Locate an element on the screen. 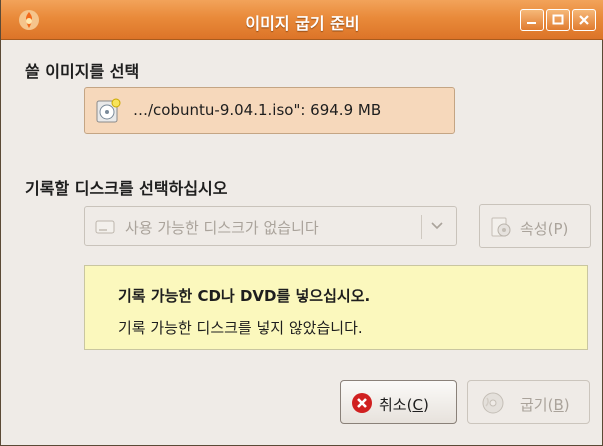  burn-text: 굽기( is located at coordinates (537, 405).